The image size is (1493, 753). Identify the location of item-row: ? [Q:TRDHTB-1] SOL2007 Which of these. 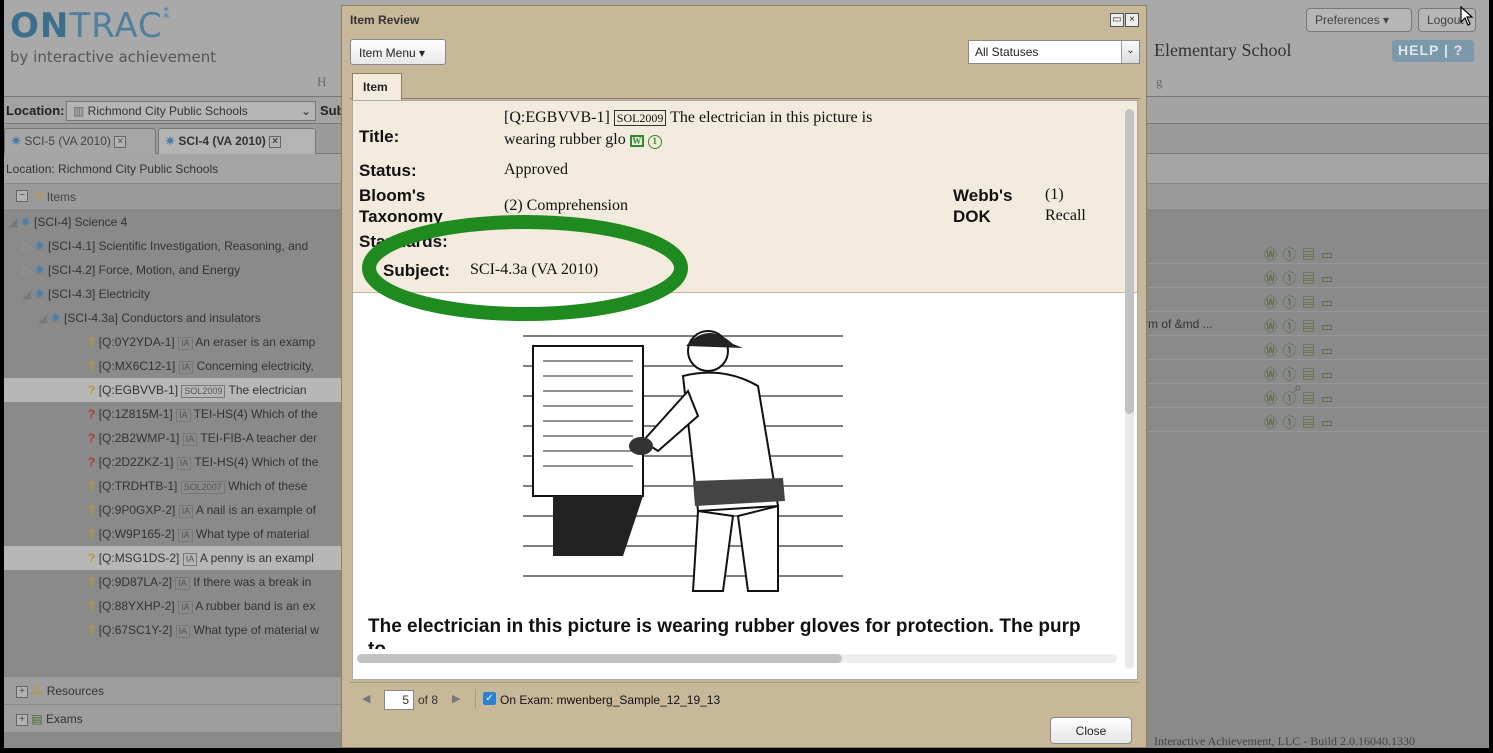
(174, 486).